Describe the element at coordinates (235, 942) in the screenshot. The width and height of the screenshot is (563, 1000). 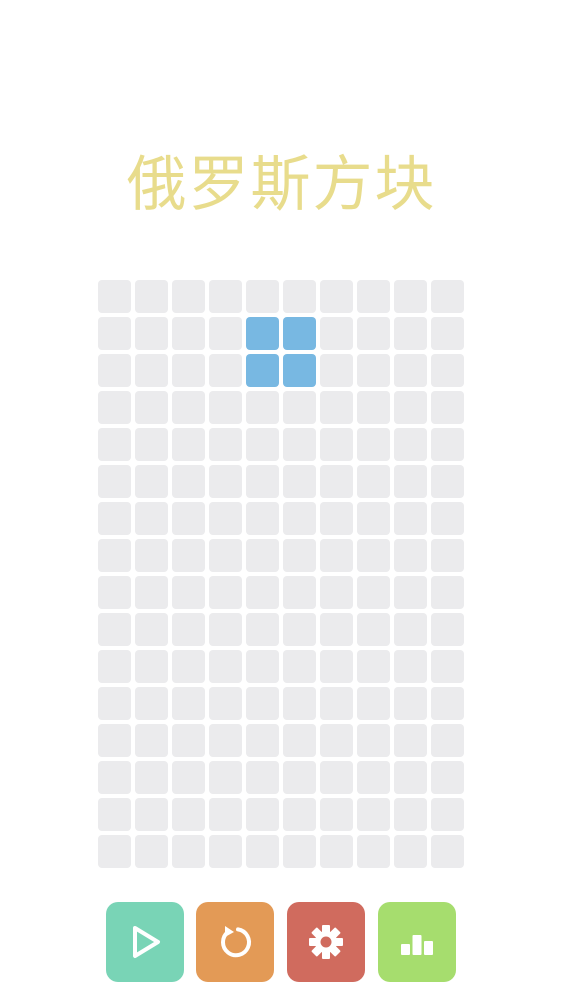
I see `restart-button` at that location.